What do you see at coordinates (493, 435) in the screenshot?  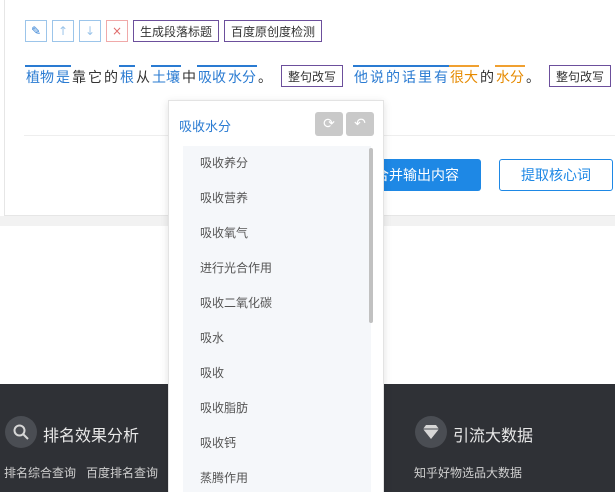 I see `traffic-data-title: 引流大数据` at bounding box center [493, 435].